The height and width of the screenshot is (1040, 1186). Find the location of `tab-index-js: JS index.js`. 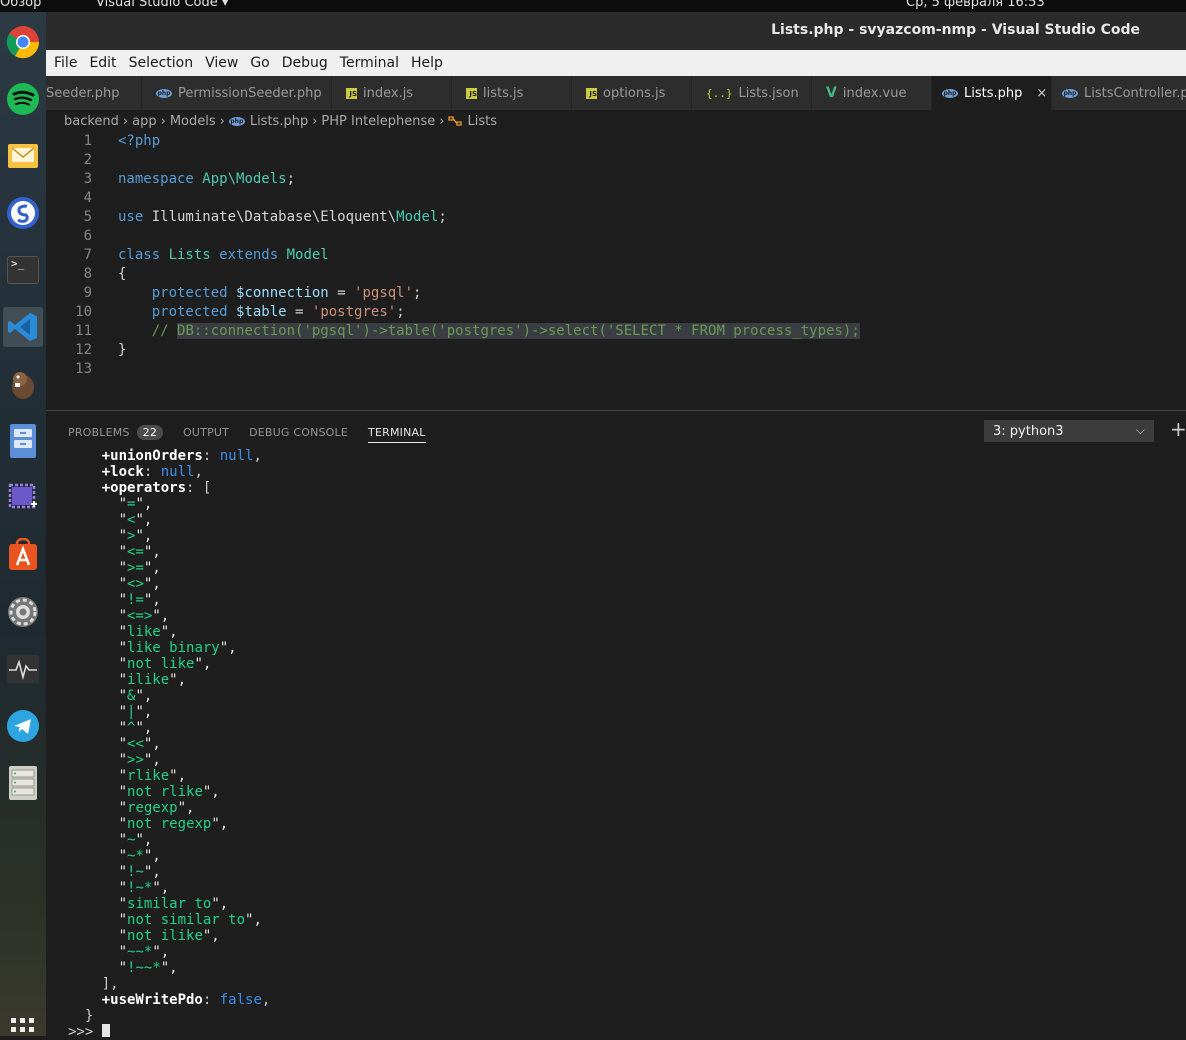

tab-index-js: JS index.js is located at coordinates (392, 93).